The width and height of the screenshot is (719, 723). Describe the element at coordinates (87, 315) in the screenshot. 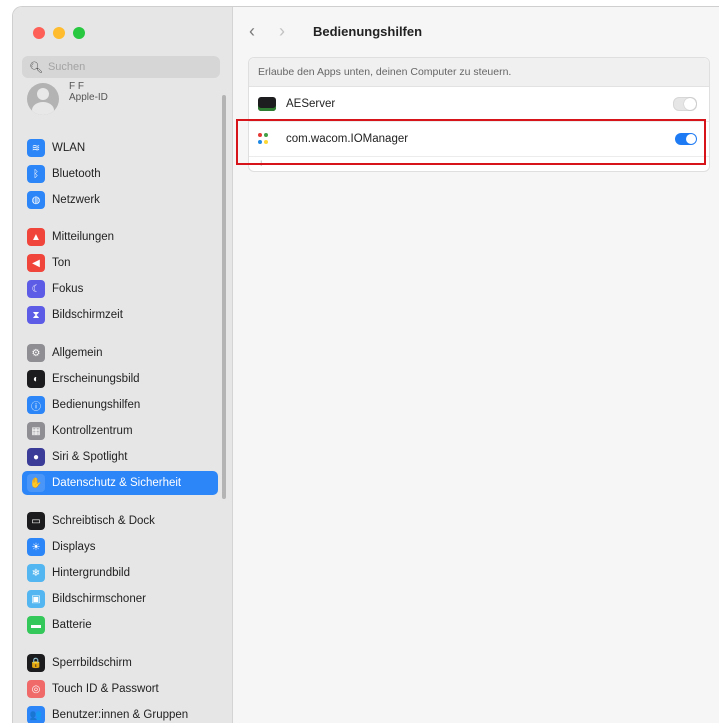

I see `sidebar-item-label: Bildschirmzeit` at that location.